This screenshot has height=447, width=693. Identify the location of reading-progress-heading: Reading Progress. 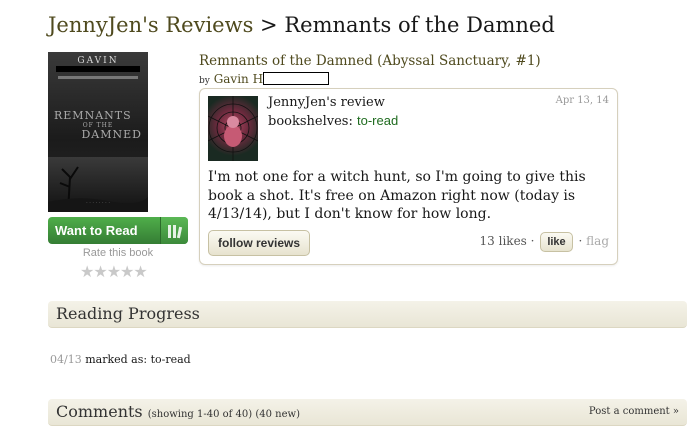
(128, 313).